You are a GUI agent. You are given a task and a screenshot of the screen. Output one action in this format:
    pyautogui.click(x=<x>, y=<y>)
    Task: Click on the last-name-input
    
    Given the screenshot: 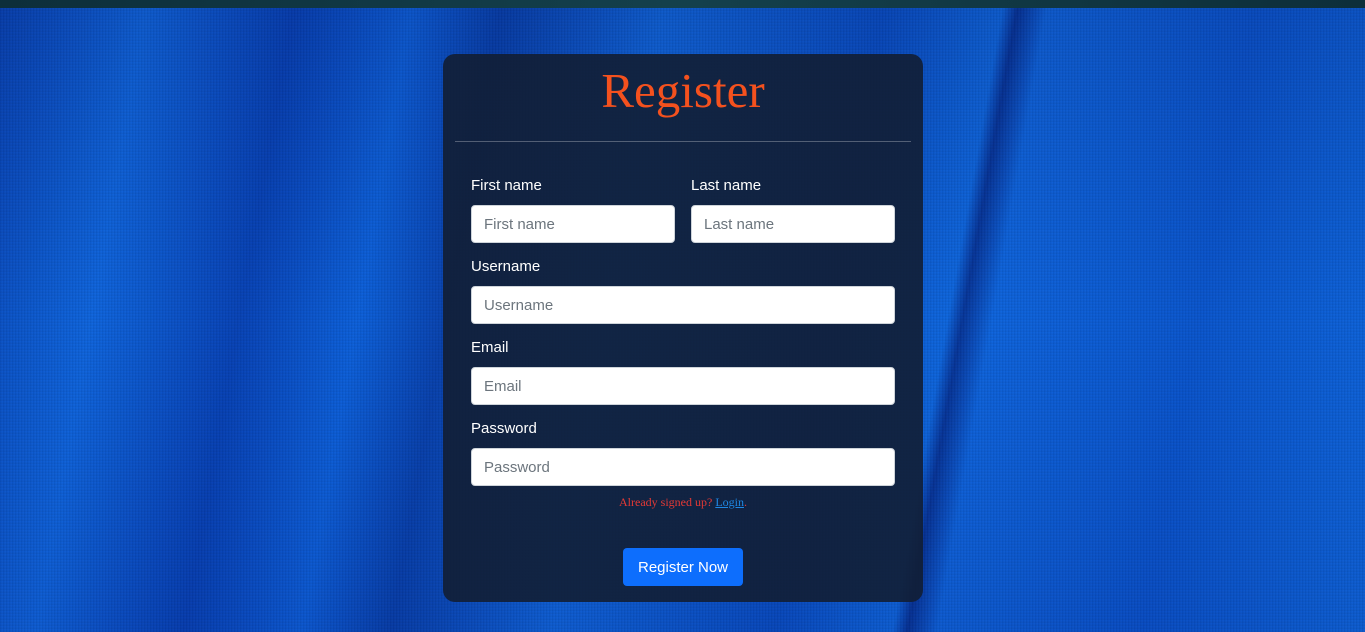 What is the action you would take?
    pyautogui.click(x=793, y=224)
    